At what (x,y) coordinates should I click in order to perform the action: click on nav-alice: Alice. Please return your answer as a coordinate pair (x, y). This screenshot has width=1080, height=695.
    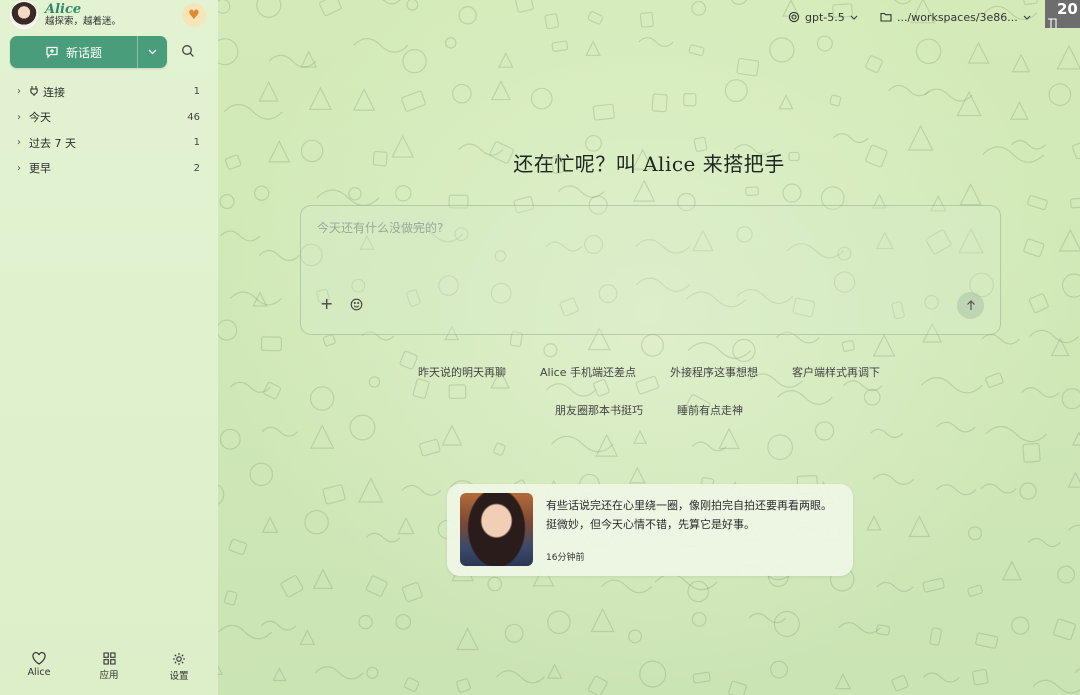
    Looking at the image, I should click on (39, 672).